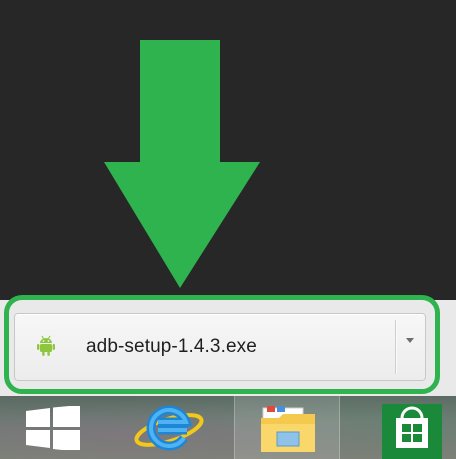  What do you see at coordinates (410, 347) in the screenshot?
I see `download-menu-button` at bounding box center [410, 347].